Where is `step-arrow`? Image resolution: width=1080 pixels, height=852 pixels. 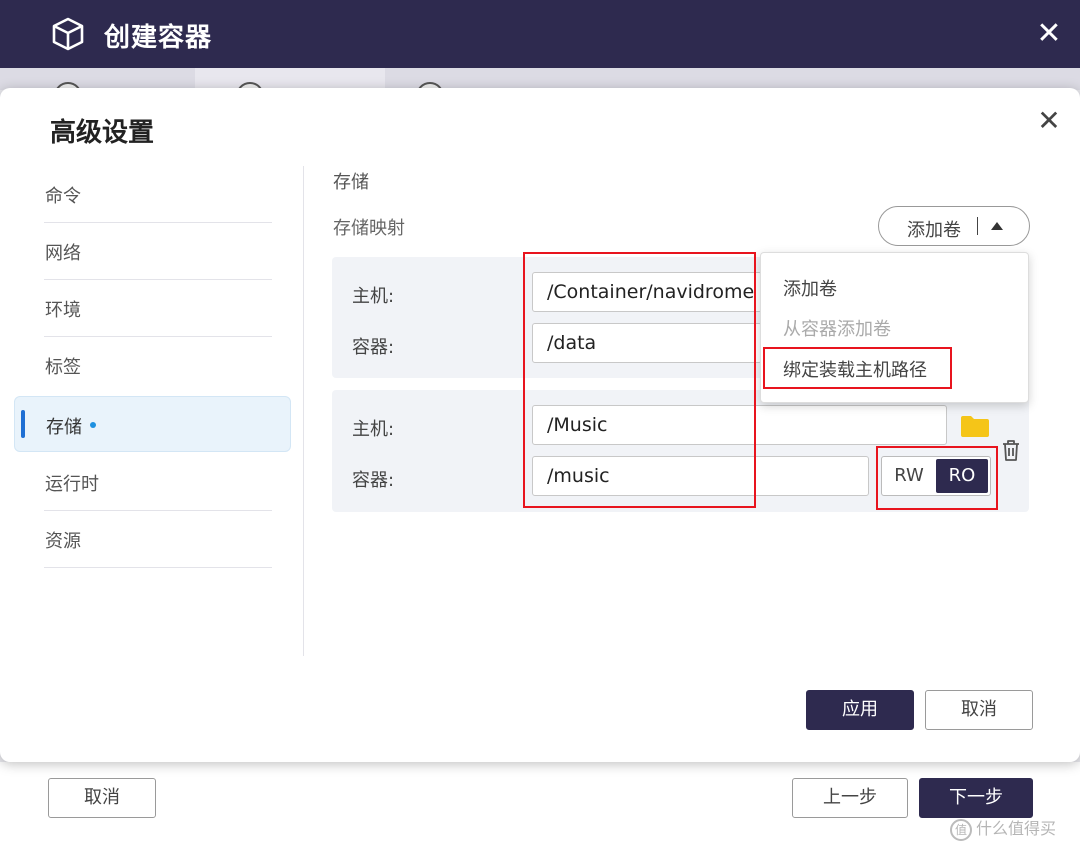 step-arrow is located at coordinates (290, 79).